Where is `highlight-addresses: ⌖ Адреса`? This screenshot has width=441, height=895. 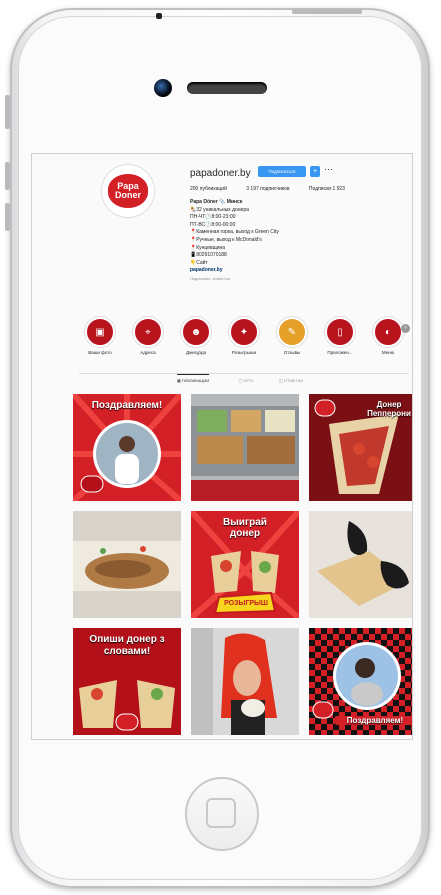 highlight-addresses: ⌖ Адреса is located at coordinates (148, 336).